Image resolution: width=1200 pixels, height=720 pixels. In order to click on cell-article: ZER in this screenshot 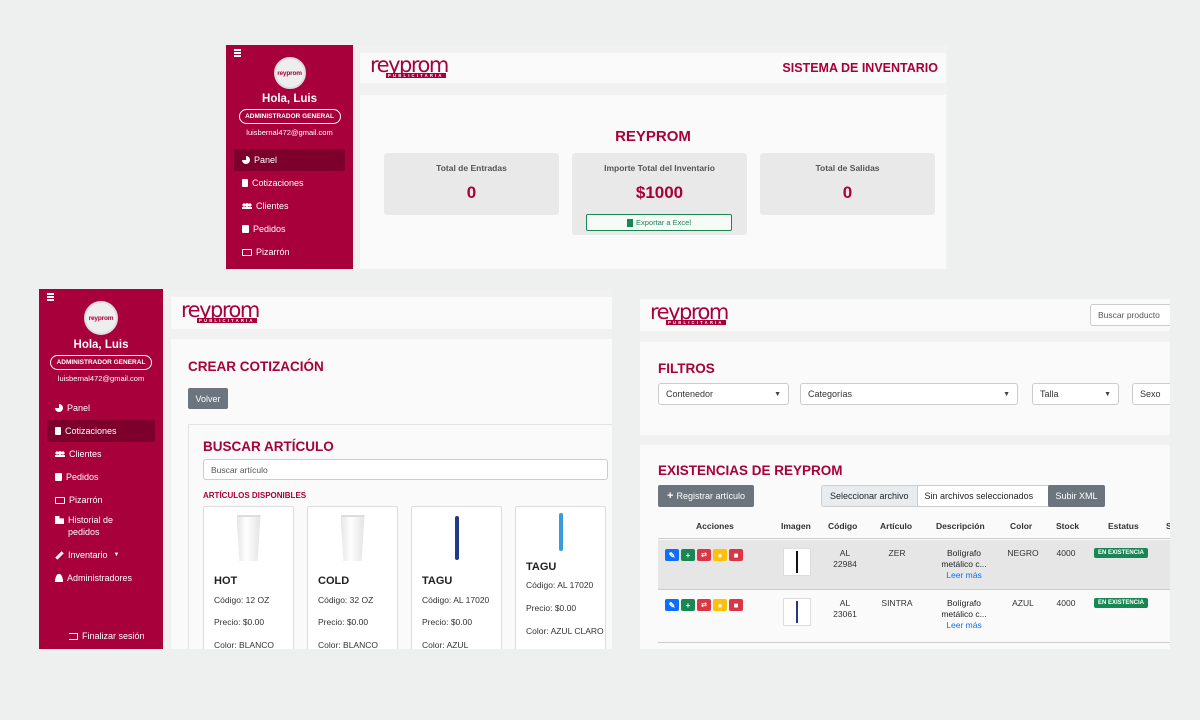, I will do `click(897, 553)`.